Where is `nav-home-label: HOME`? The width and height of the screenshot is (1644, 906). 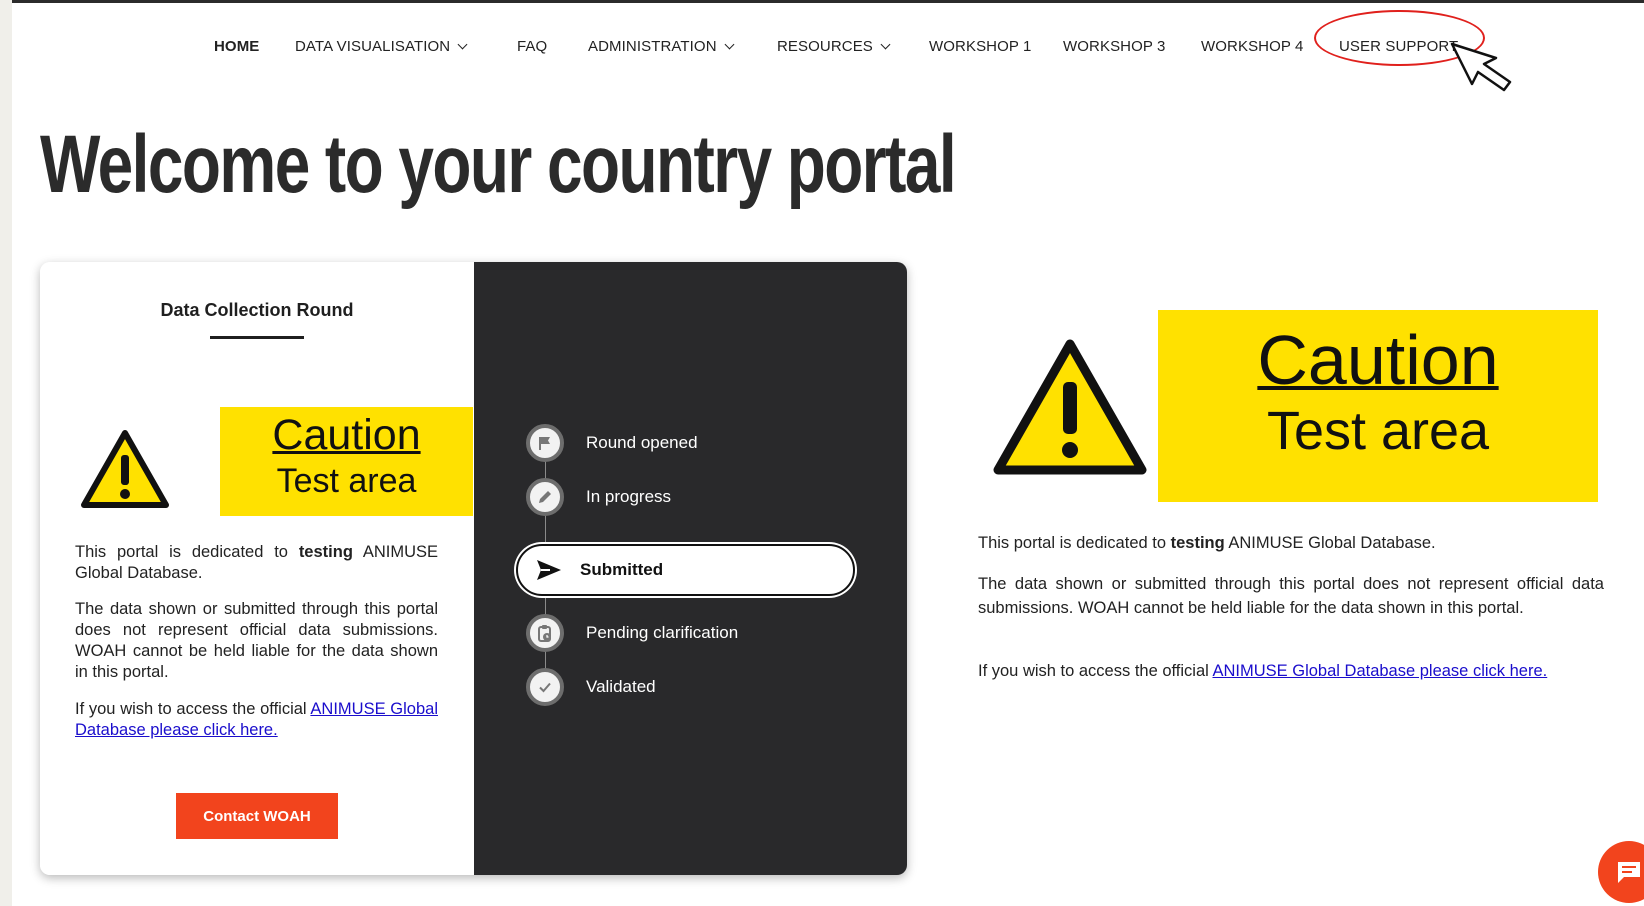 nav-home-label: HOME is located at coordinates (237, 46).